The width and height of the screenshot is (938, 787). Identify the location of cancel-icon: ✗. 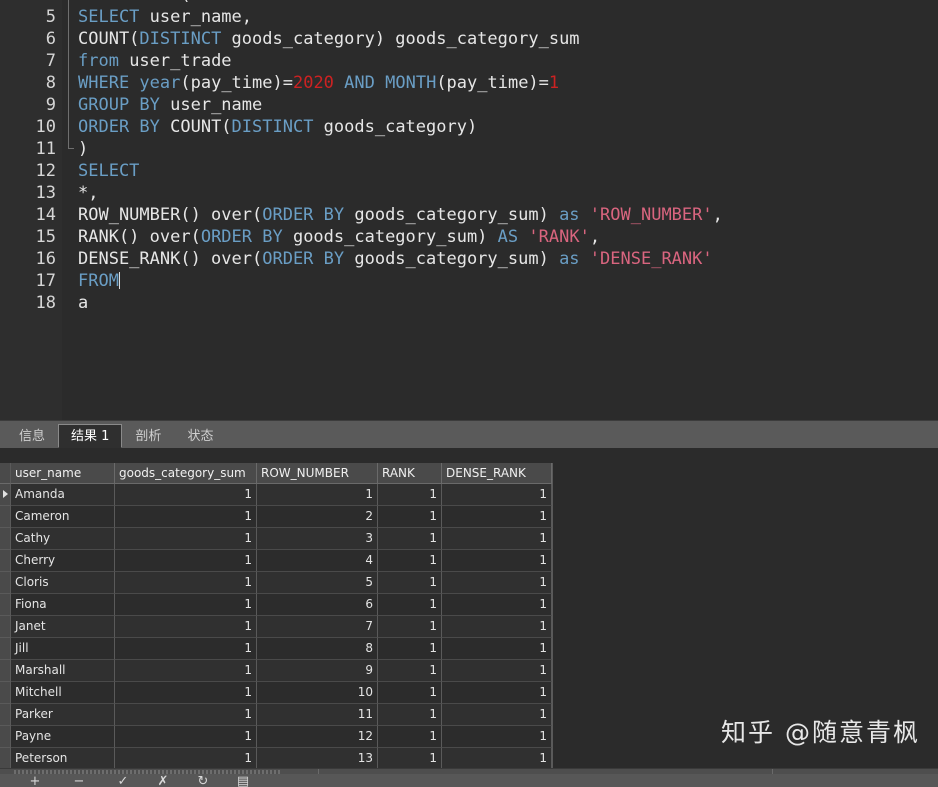
(163, 781).